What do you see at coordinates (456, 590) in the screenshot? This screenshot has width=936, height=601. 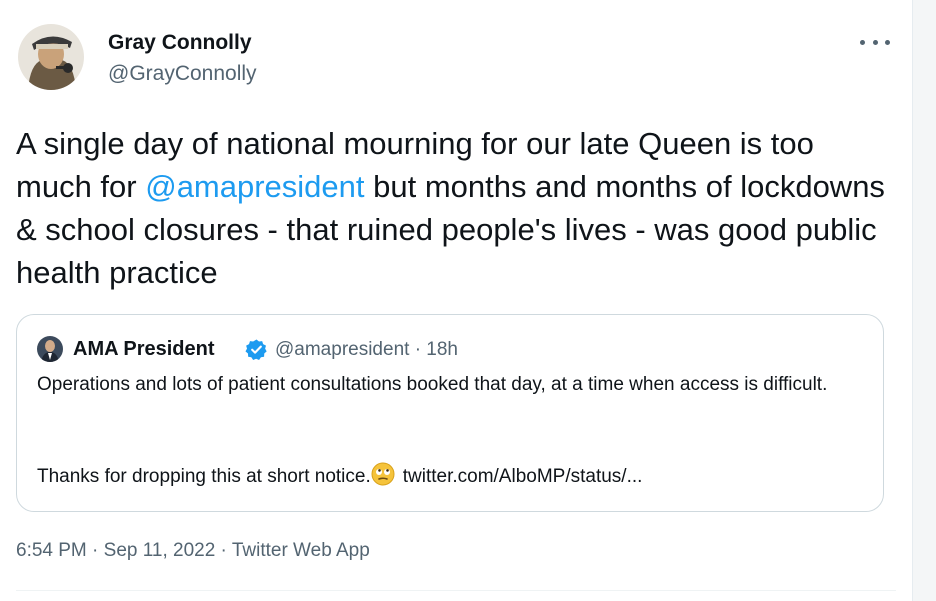 I see `divider` at bounding box center [456, 590].